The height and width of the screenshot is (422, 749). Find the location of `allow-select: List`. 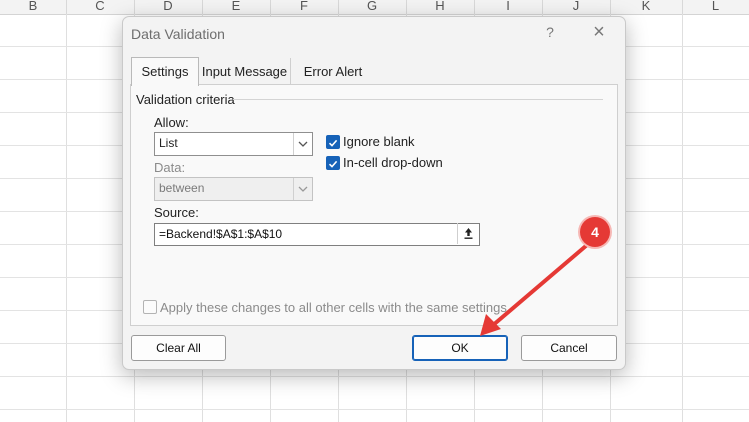

allow-select: List is located at coordinates (233, 144).